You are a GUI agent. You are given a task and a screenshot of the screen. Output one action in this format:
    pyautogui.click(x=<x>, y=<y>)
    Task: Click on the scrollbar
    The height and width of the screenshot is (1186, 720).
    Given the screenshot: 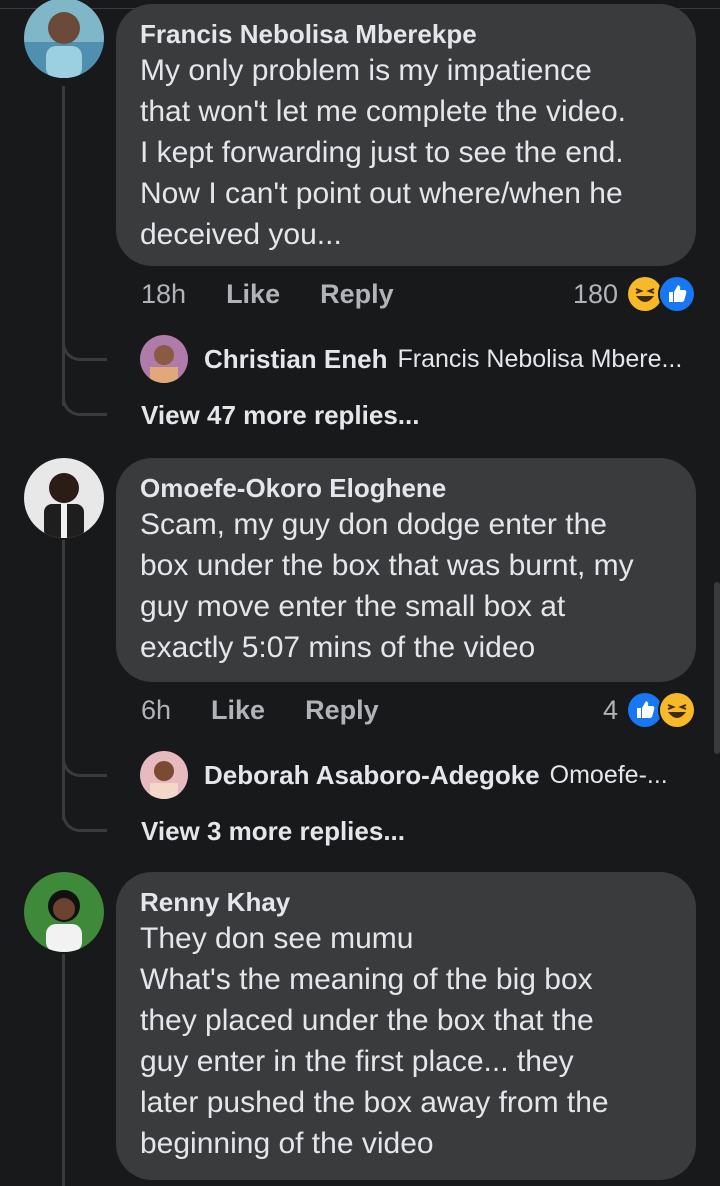 What is the action you would take?
    pyautogui.click(x=717, y=668)
    